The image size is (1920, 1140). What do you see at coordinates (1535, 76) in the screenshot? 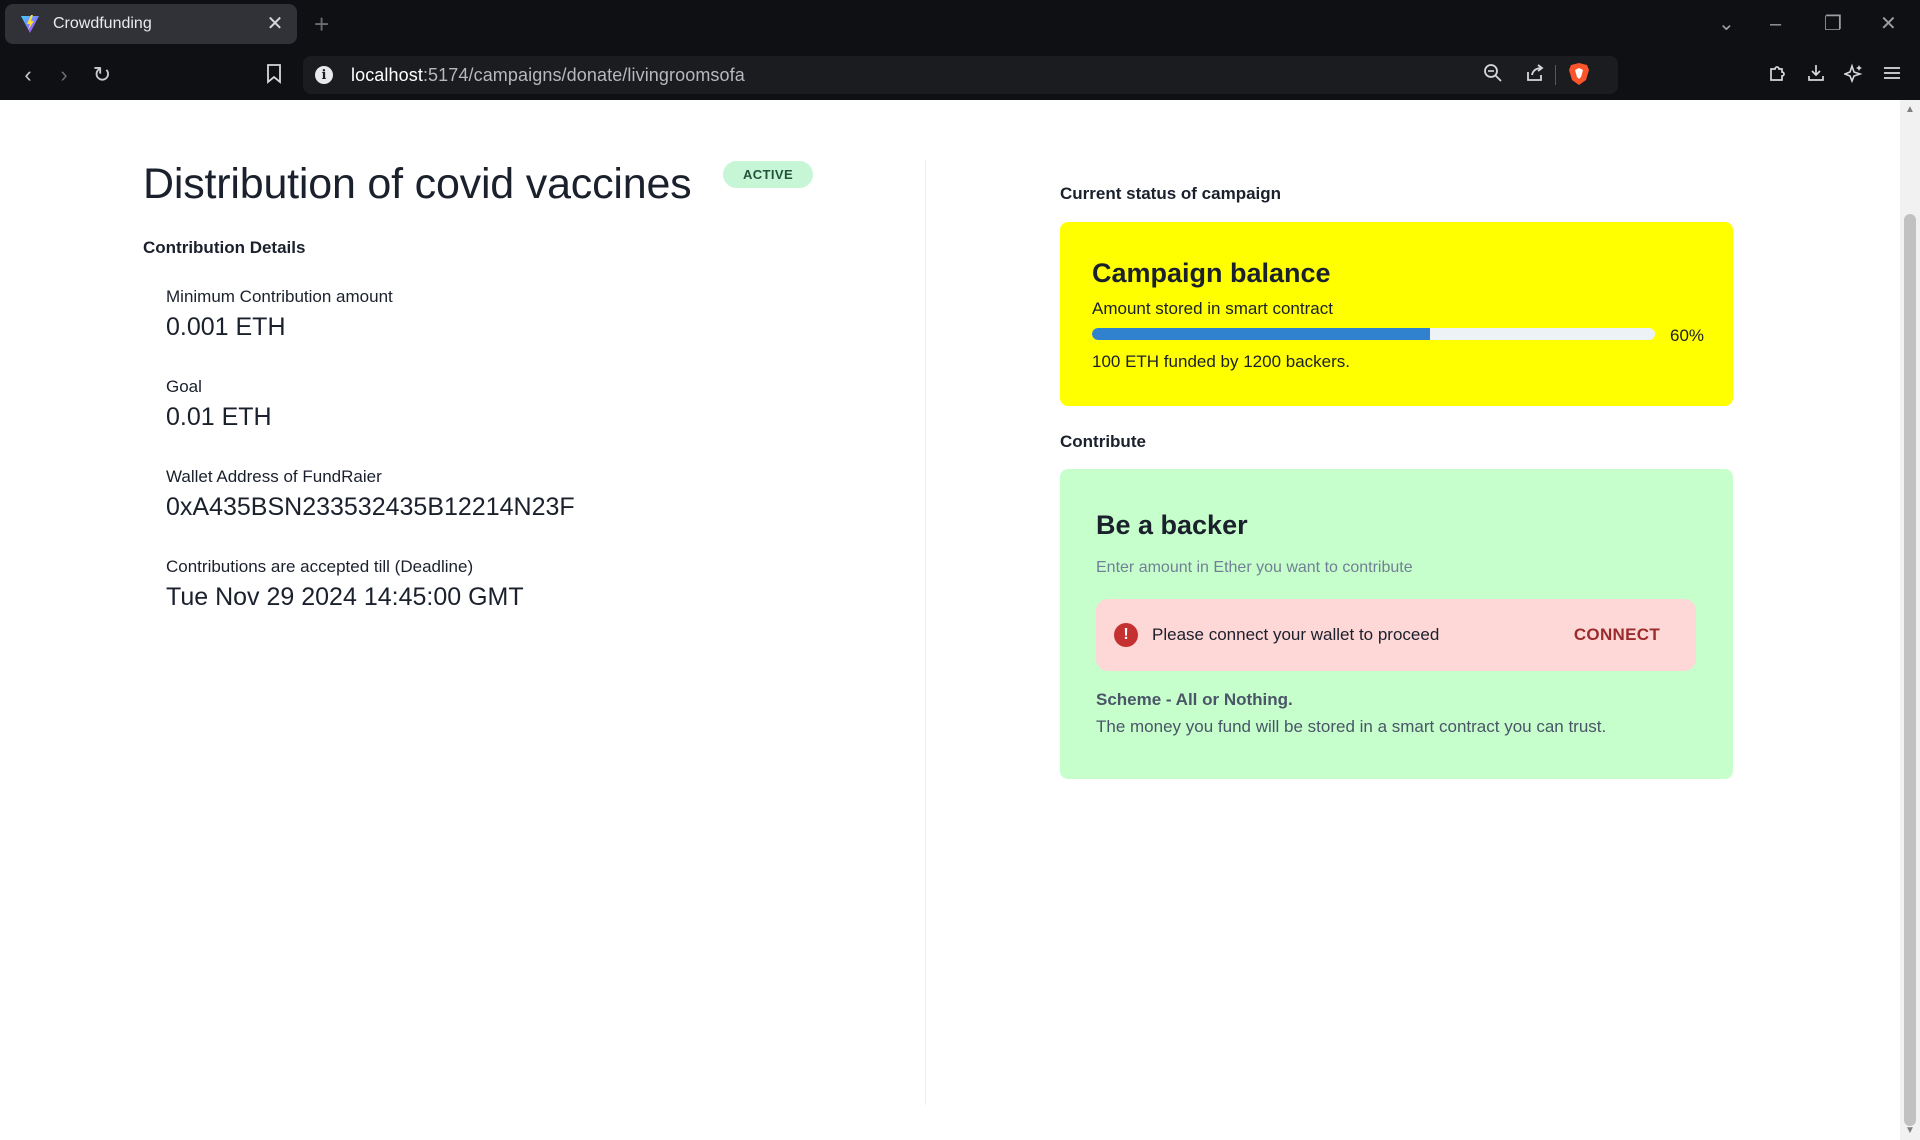
I see `share-icon` at bounding box center [1535, 76].